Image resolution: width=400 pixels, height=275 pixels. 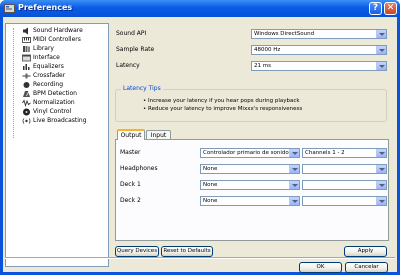 I want to click on sidebar-item-normalization: Normalization, so click(x=57, y=103).